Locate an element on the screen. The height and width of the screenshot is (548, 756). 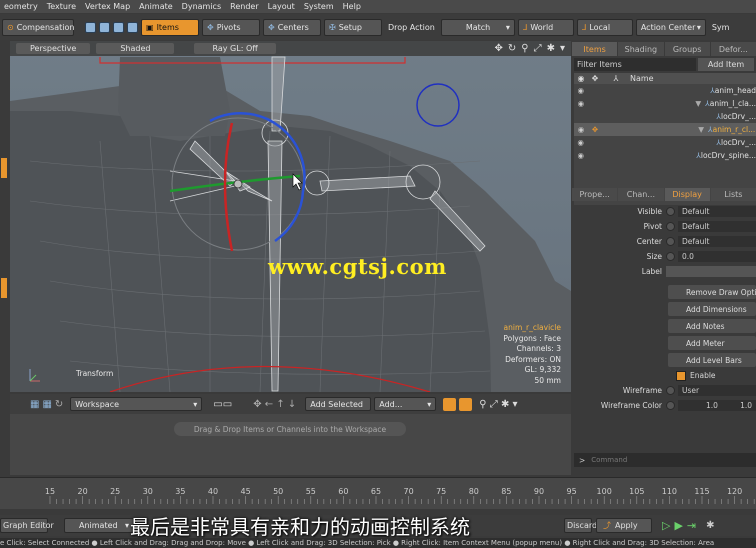
compensation-button: ⊙ Compensation is located at coordinates (38, 27).